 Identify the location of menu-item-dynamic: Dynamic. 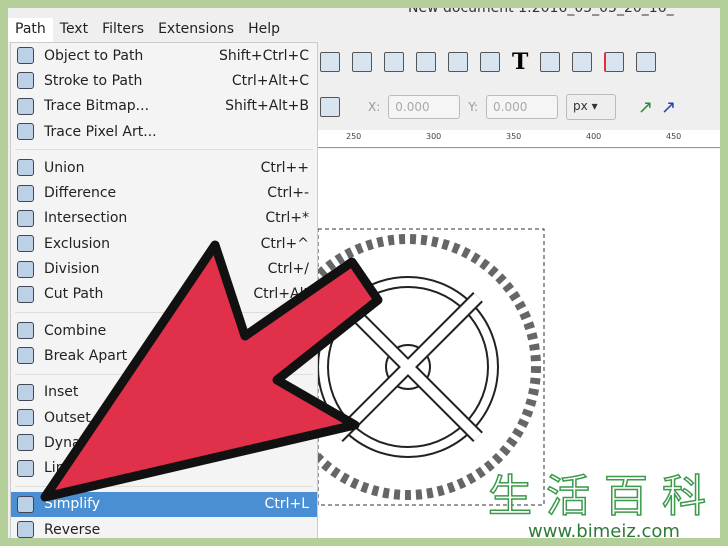
(164, 442).